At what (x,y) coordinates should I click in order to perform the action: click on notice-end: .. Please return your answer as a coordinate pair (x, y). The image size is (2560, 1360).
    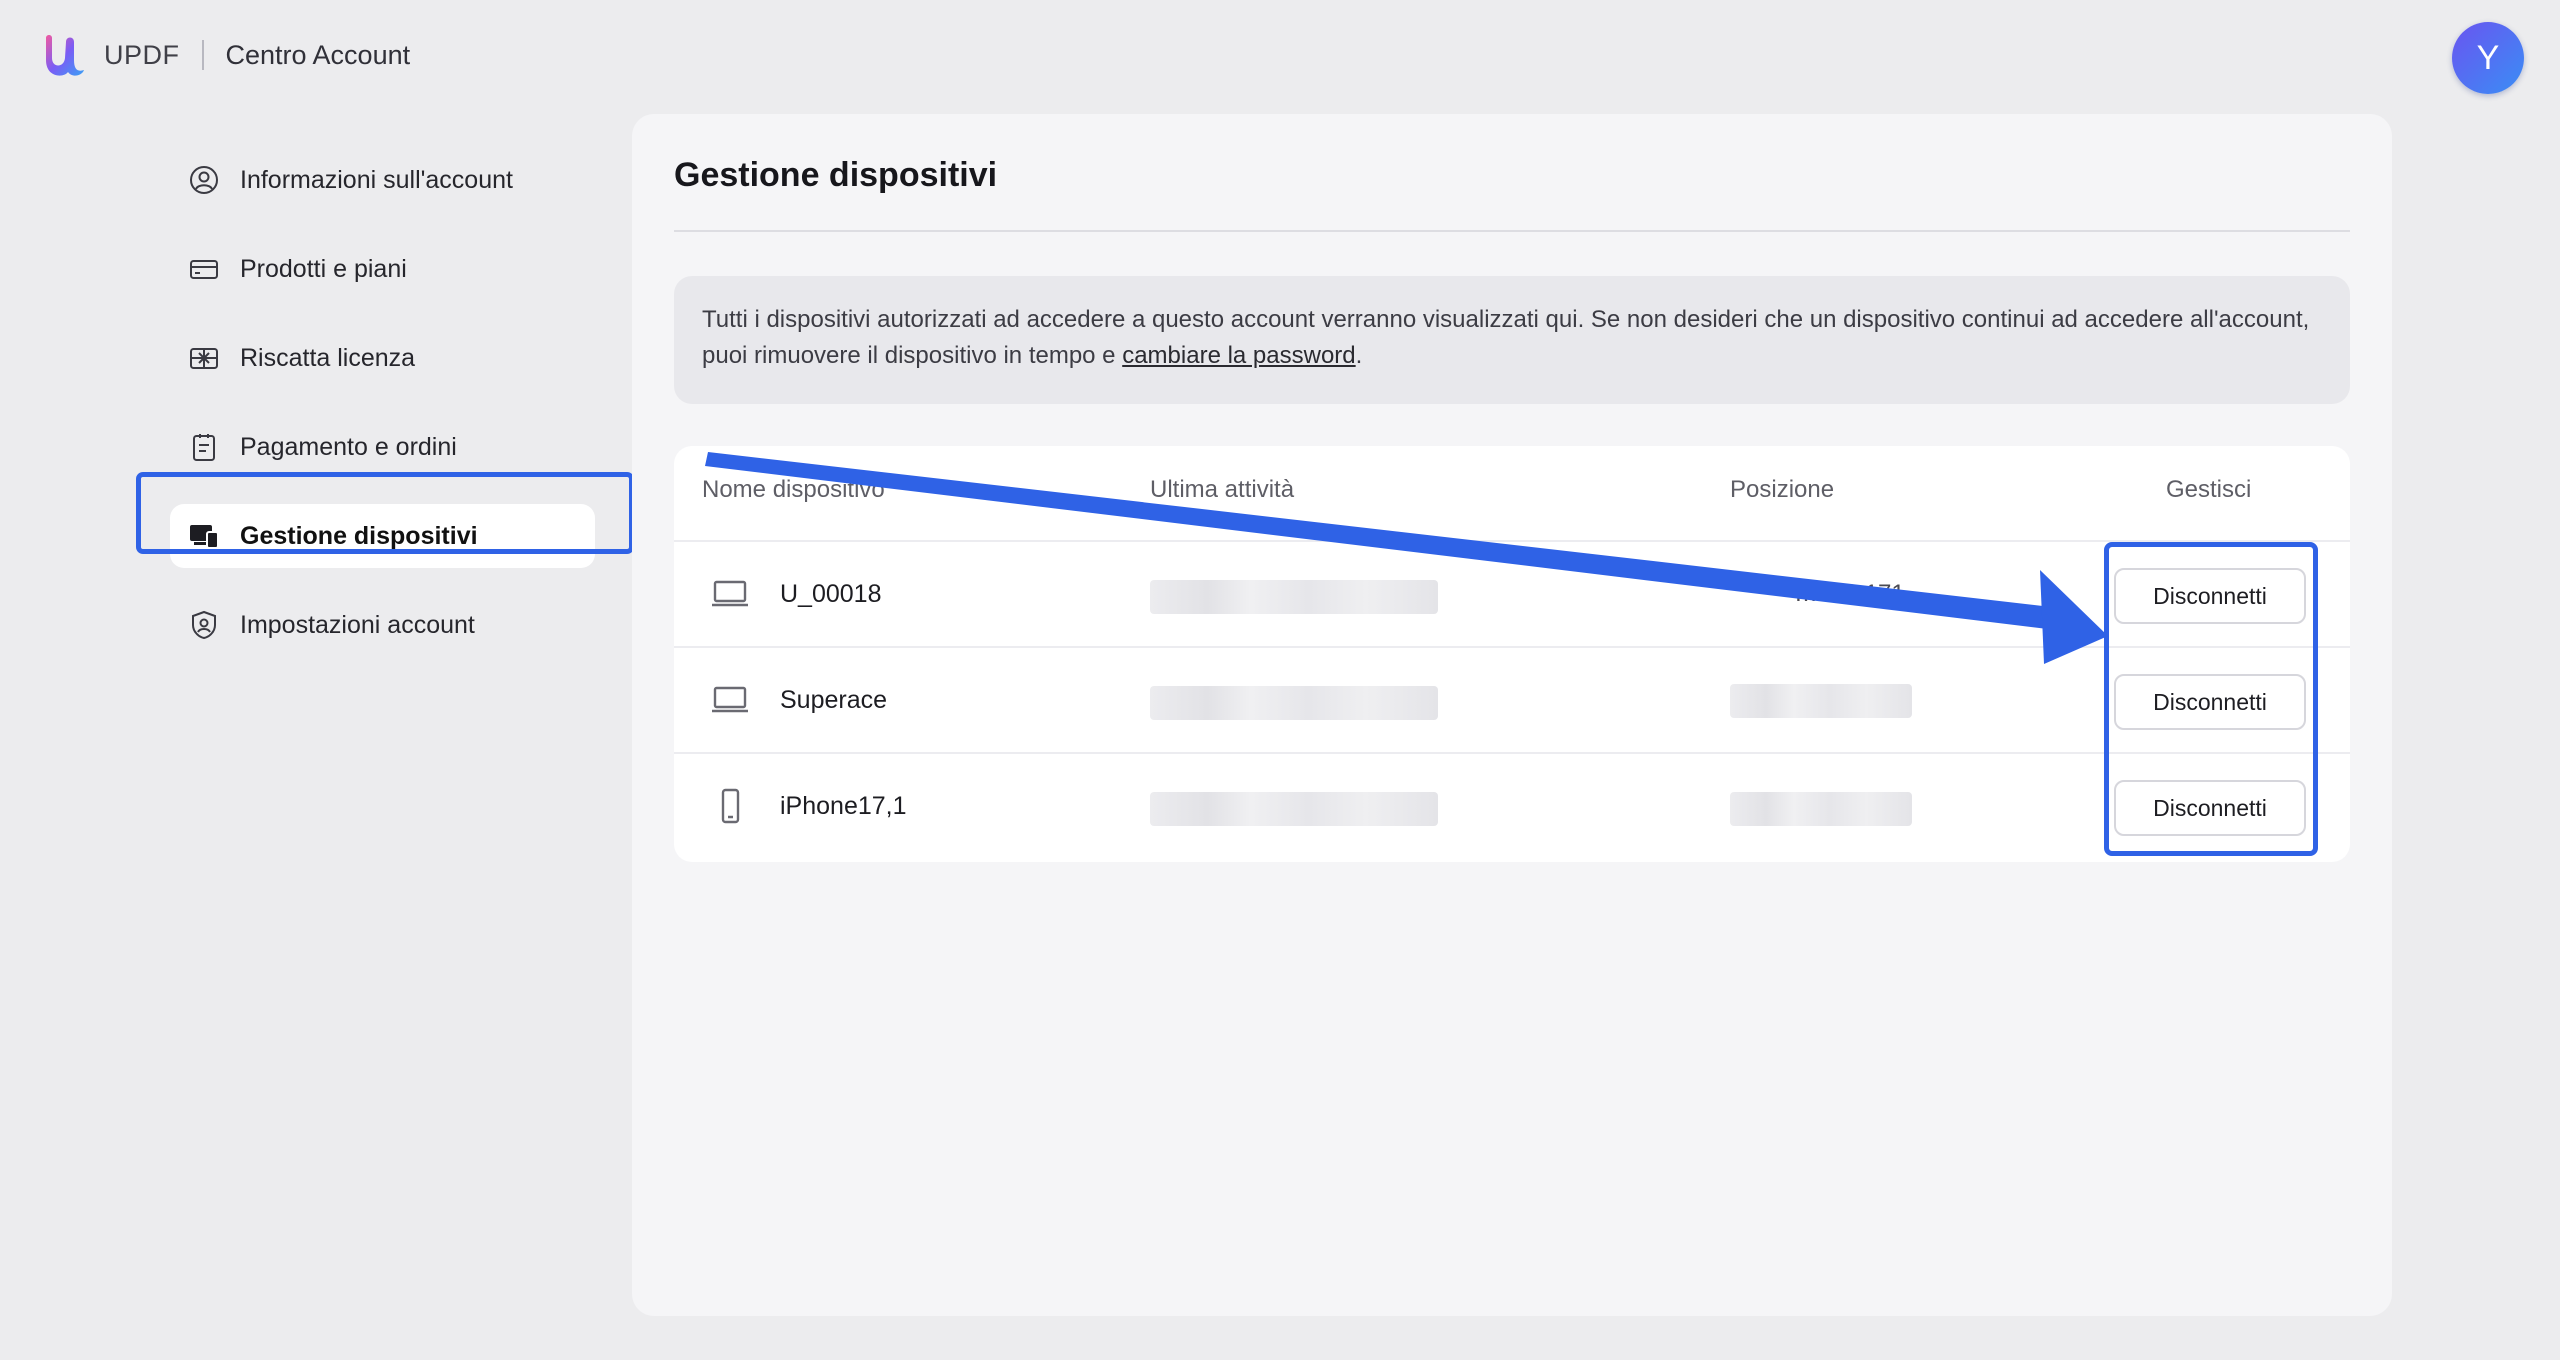
    Looking at the image, I should click on (1359, 355).